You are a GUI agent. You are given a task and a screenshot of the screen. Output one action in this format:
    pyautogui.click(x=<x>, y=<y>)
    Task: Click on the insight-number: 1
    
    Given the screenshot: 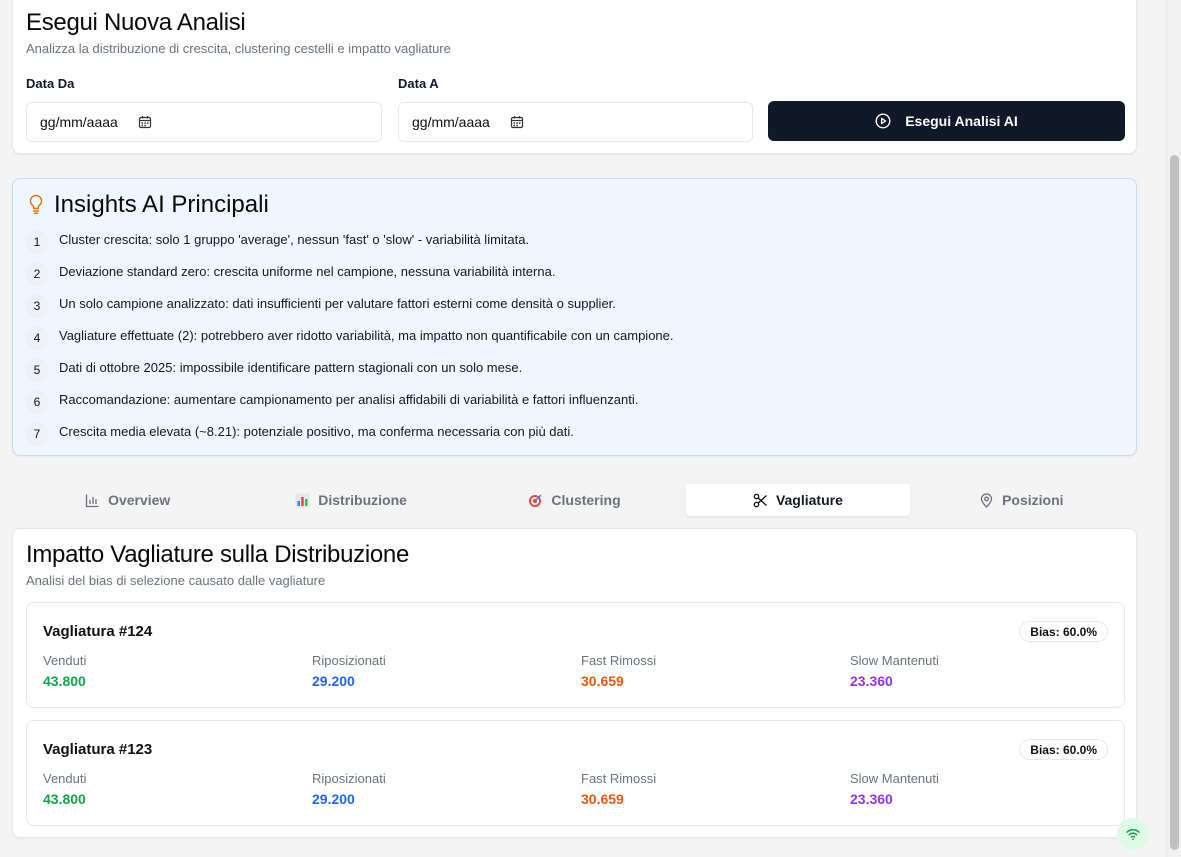 What is the action you would take?
    pyautogui.click(x=37, y=242)
    